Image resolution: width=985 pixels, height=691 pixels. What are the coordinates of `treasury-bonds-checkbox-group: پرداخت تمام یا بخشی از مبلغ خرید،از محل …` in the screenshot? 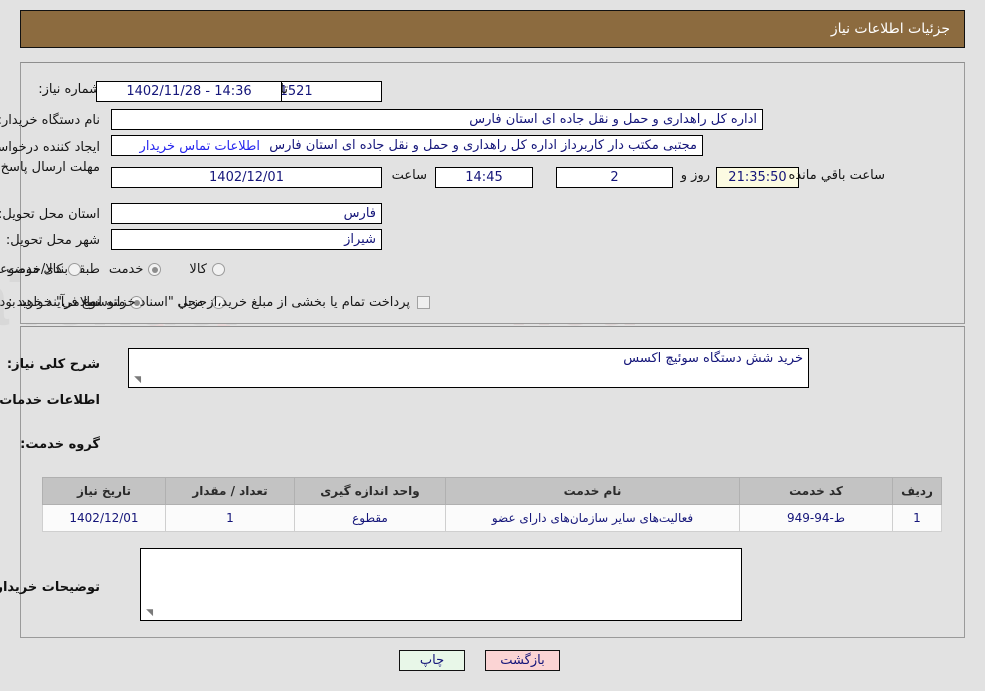 It's located at (215, 302).